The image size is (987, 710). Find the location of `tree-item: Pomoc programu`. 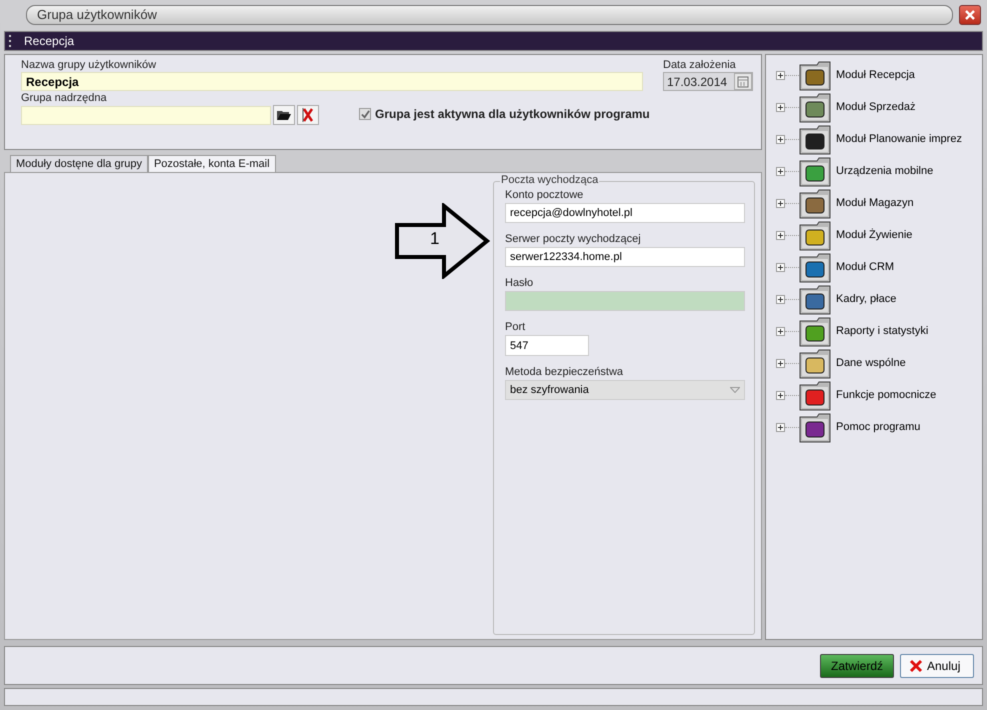

tree-item: Pomoc programu is located at coordinates (878, 427).